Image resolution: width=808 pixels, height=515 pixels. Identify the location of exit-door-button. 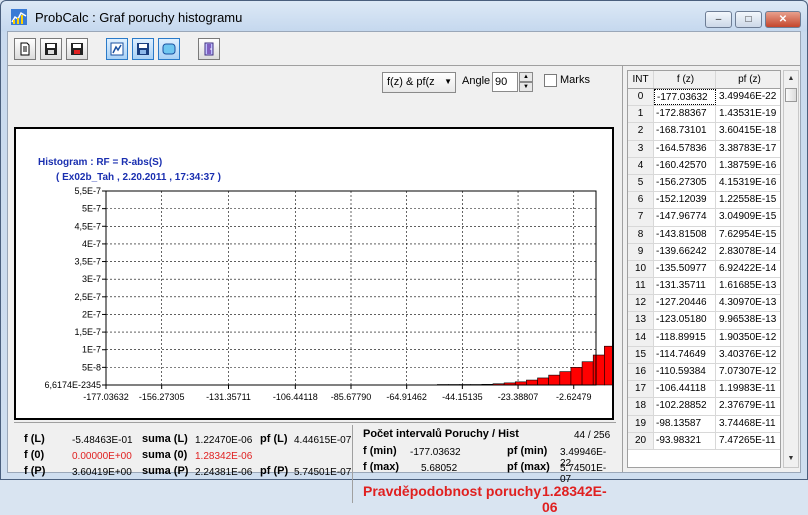
(209, 49).